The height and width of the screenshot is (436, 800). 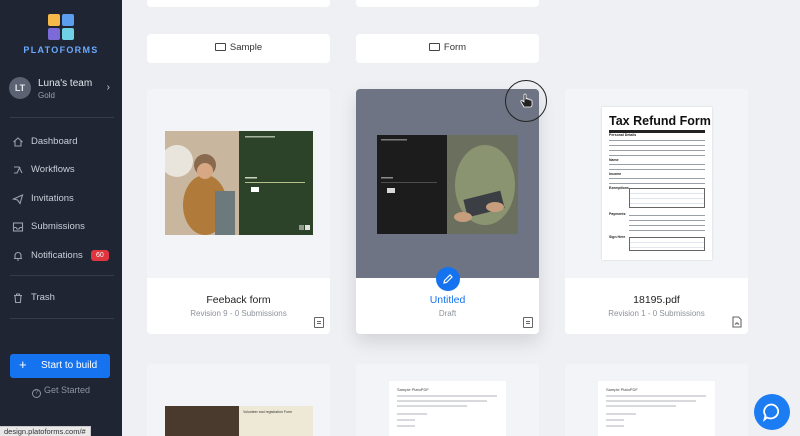 What do you see at coordinates (100, 255) in the screenshot?
I see `notification-count-badge: 60` at bounding box center [100, 255].